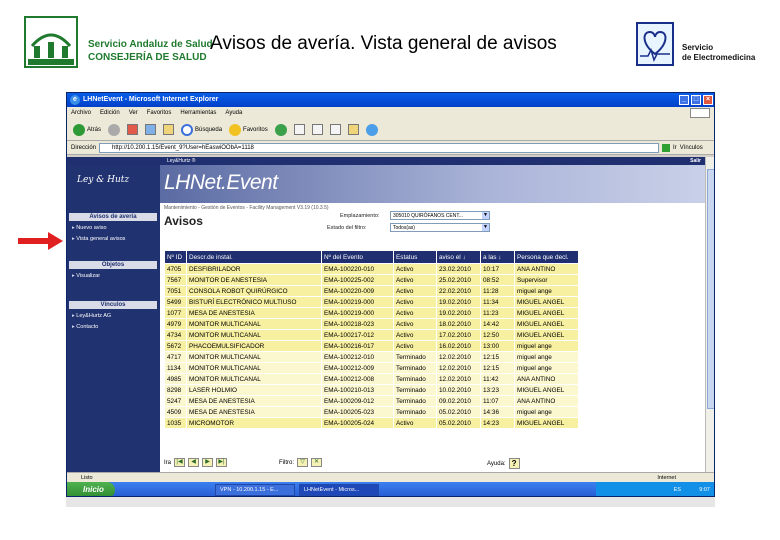  I want to click on electromedicina-label: de Electromedicina, so click(719, 57).